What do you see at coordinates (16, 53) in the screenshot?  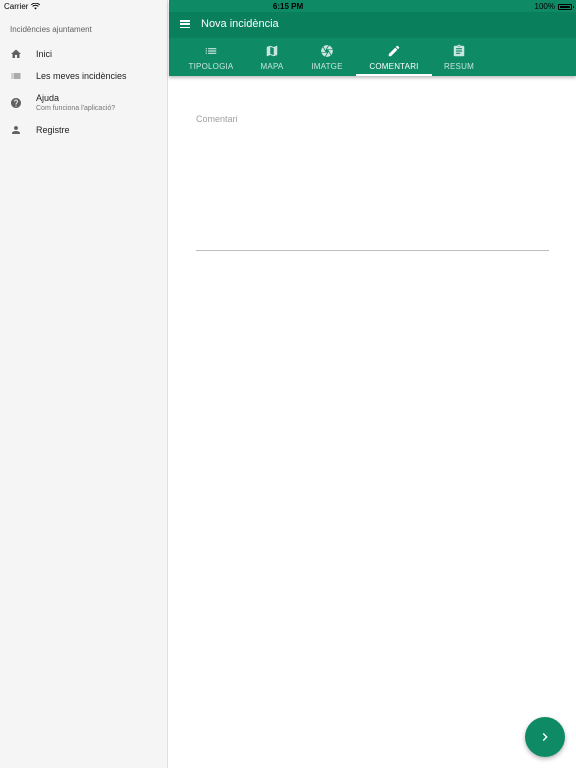 I see `home-icon` at bounding box center [16, 53].